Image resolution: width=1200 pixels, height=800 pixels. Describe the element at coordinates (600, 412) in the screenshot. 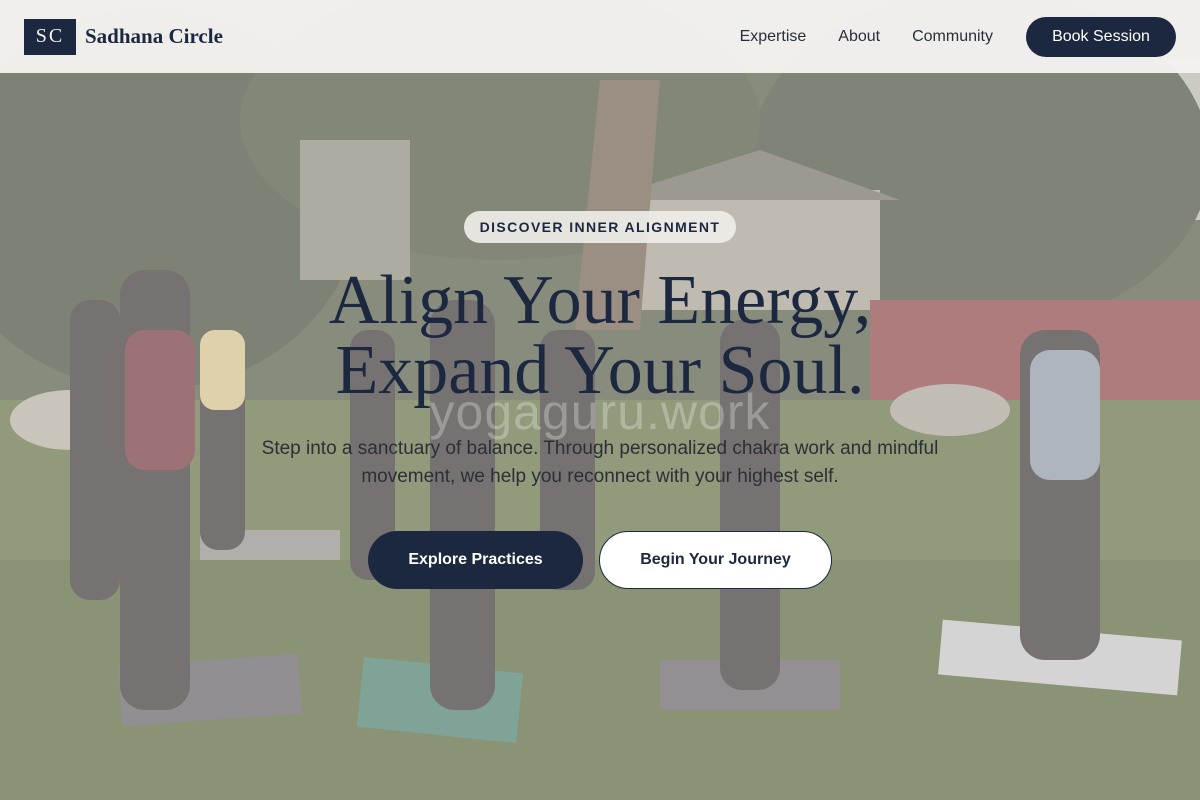

I see `watermark-text: yogaguru.work` at that location.